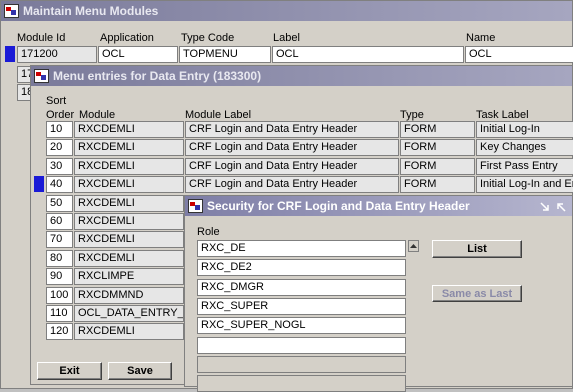 Image resolution: width=573 pixels, height=392 pixels. What do you see at coordinates (413, 246) in the screenshot?
I see `scroll-up-icon` at bounding box center [413, 246].